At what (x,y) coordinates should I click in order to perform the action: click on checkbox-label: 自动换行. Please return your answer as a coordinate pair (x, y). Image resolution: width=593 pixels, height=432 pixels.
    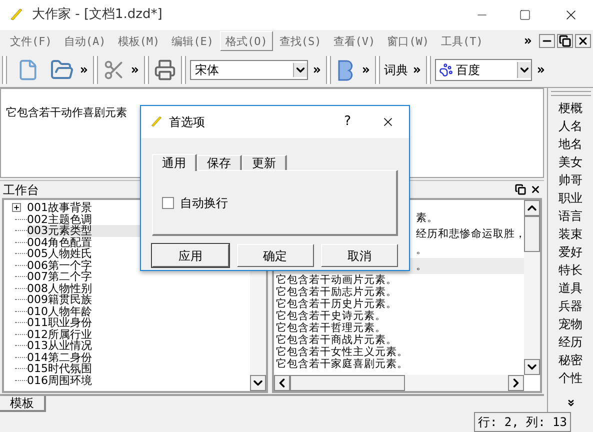
    Looking at the image, I should click on (204, 203).